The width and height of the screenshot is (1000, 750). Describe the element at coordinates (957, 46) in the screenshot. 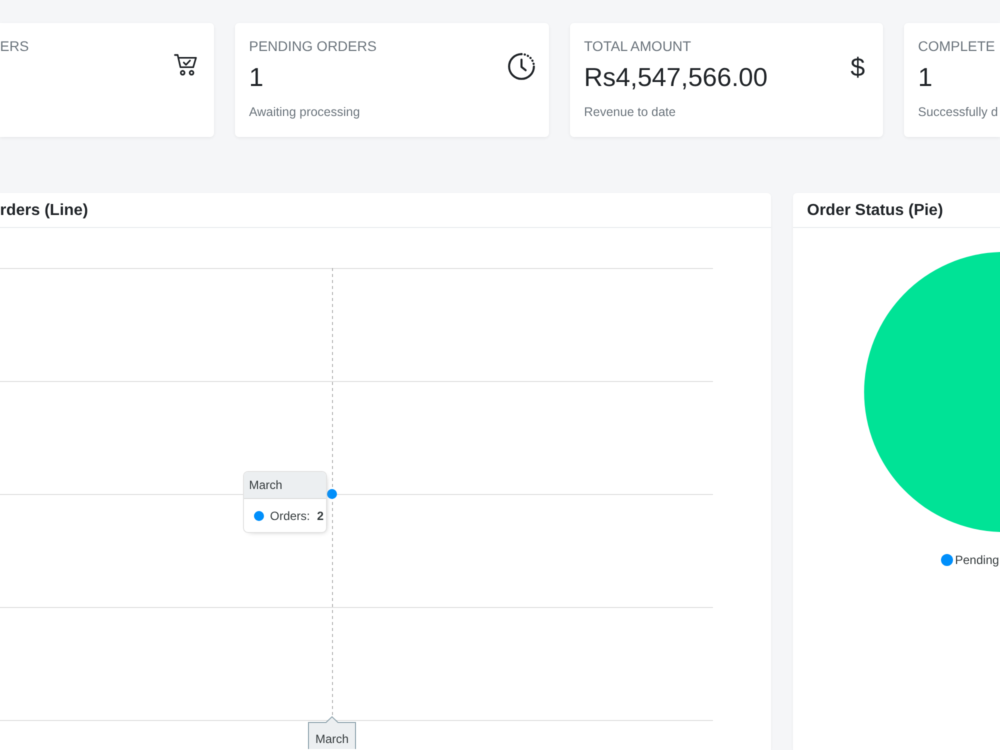

I see `stat-label: COMPLETE` at that location.